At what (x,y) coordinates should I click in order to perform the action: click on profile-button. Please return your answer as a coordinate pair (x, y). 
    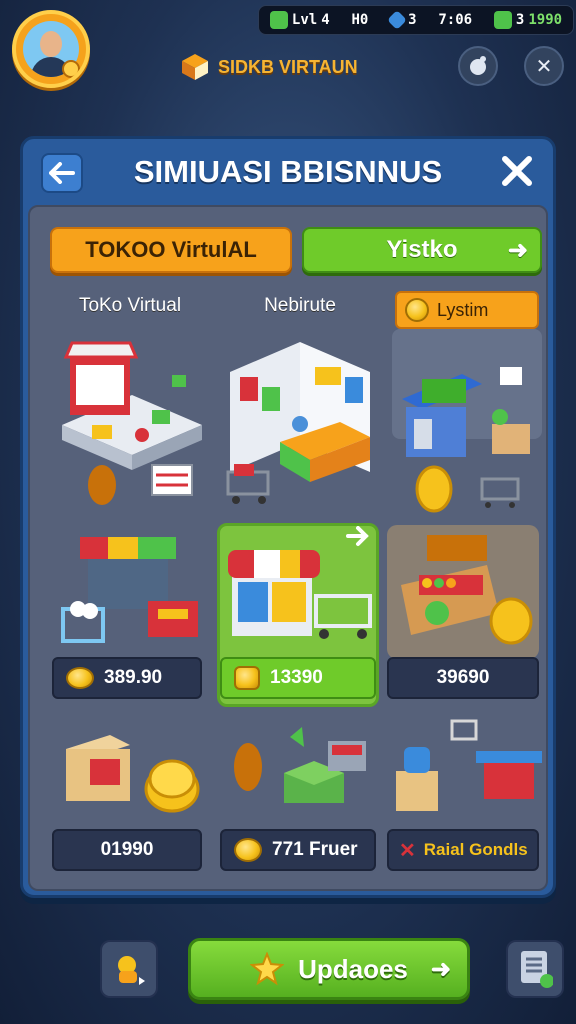
    Looking at the image, I should click on (129, 969).